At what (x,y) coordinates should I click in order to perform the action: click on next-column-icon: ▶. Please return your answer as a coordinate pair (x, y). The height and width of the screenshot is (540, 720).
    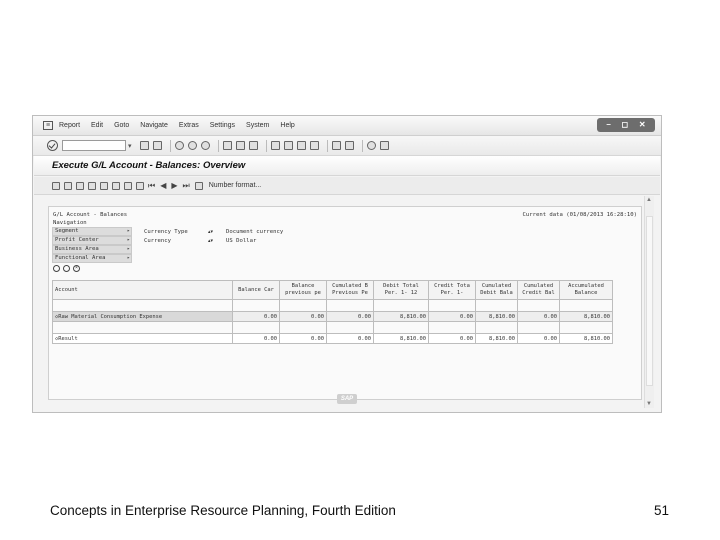
    Looking at the image, I should click on (174, 185).